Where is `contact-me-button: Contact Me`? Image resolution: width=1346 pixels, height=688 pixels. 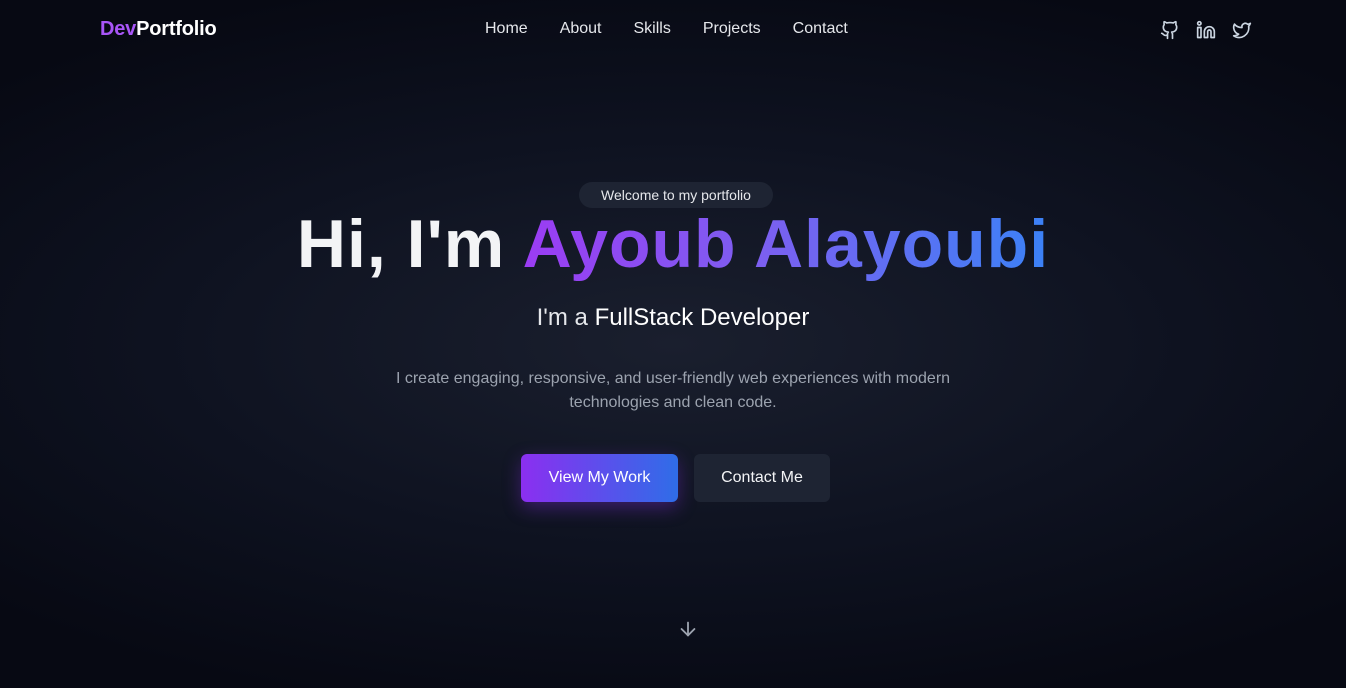
contact-me-button: Contact Me is located at coordinates (762, 478).